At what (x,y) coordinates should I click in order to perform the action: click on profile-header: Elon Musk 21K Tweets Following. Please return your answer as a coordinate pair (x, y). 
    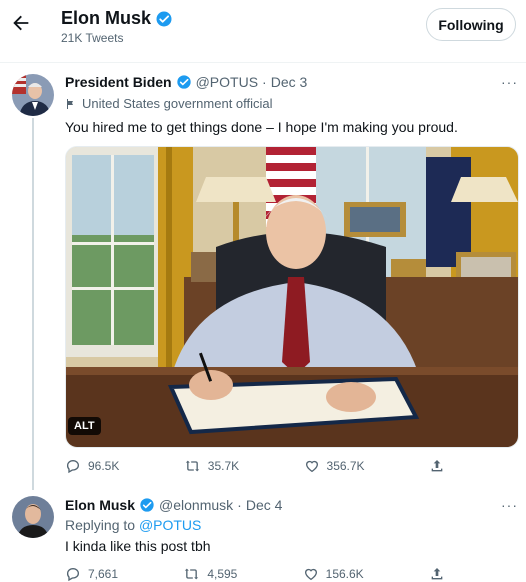
    Looking at the image, I should click on (263, 29).